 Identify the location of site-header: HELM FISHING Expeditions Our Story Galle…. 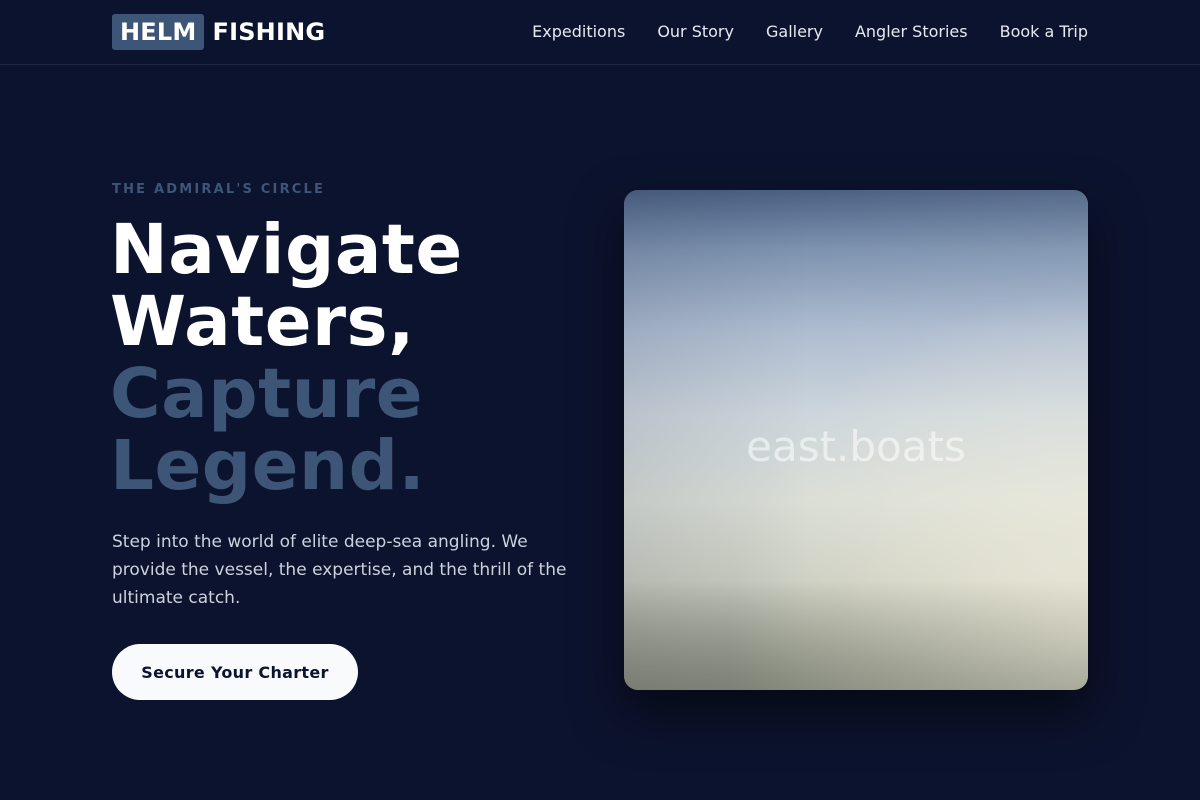
(600, 32).